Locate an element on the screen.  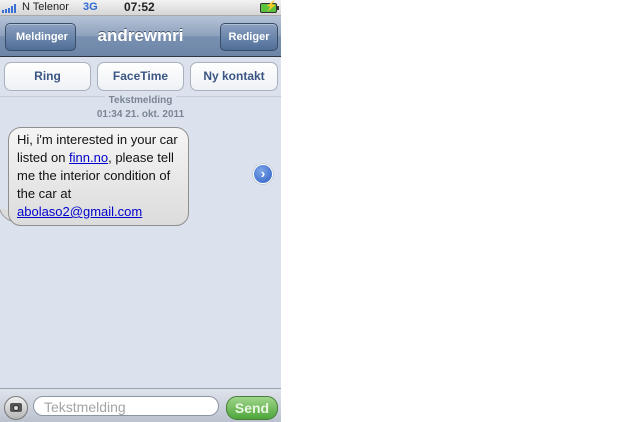
message-type-label: Tekstmelding is located at coordinates (140, 100).